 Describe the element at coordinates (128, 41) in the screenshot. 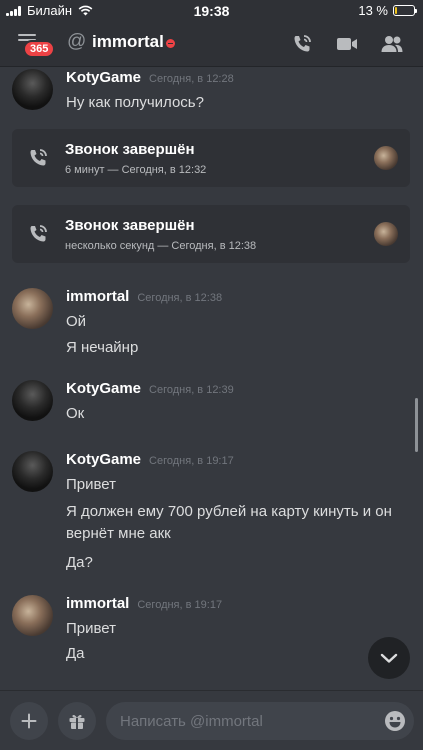

I see `page-title: immortal` at that location.